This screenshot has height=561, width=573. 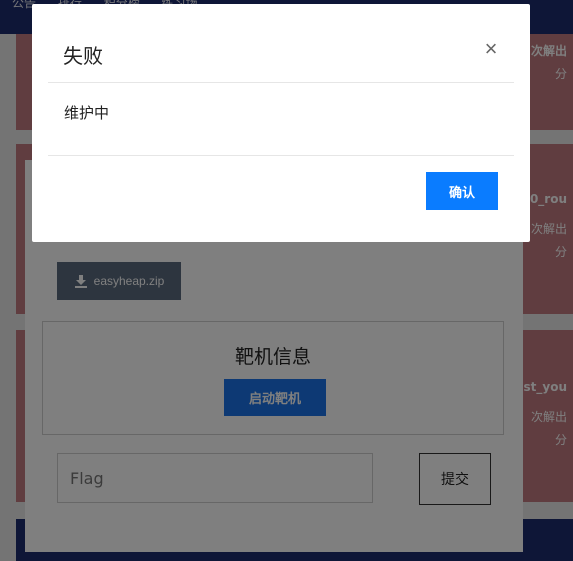 I want to click on close-icon: ×, so click(x=491, y=49).